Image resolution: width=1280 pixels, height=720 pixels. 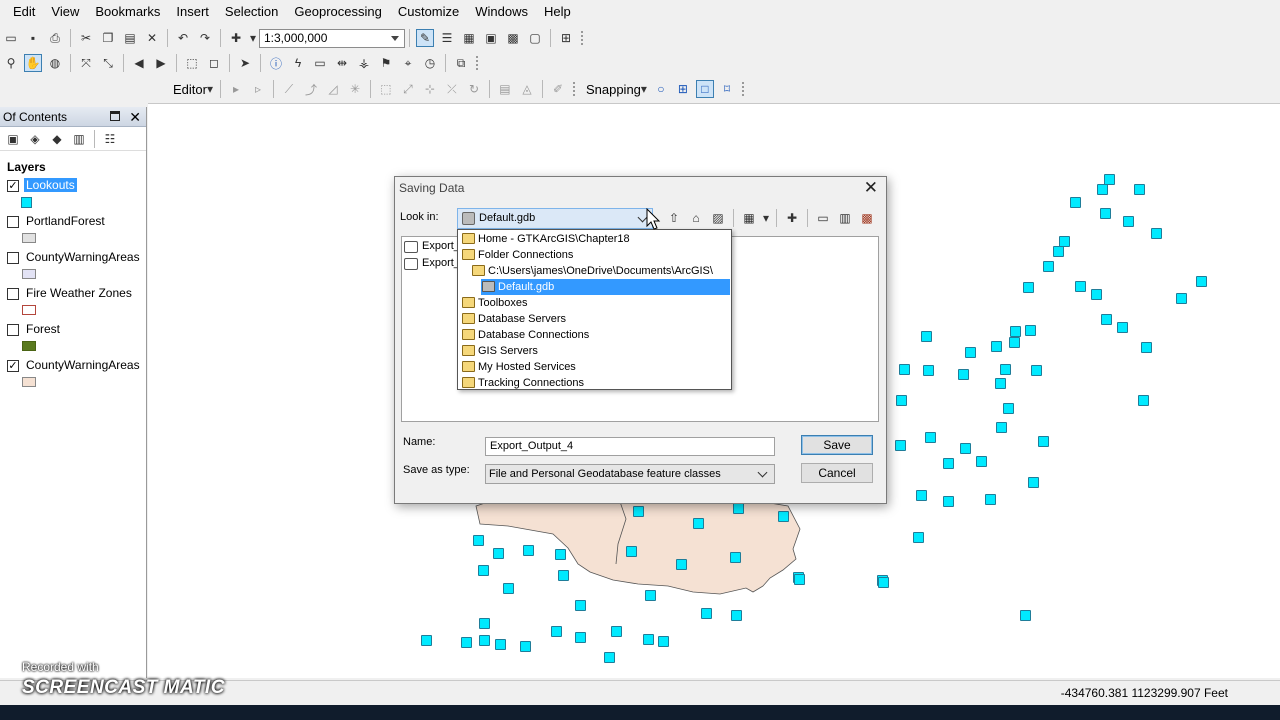 What do you see at coordinates (505, 89) in the screenshot?
I see `attributes-icon: ▤` at bounding box center [505, 89].